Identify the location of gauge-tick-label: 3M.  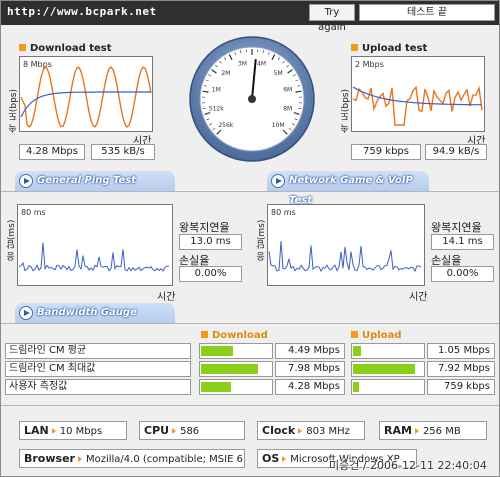
(242, 63).